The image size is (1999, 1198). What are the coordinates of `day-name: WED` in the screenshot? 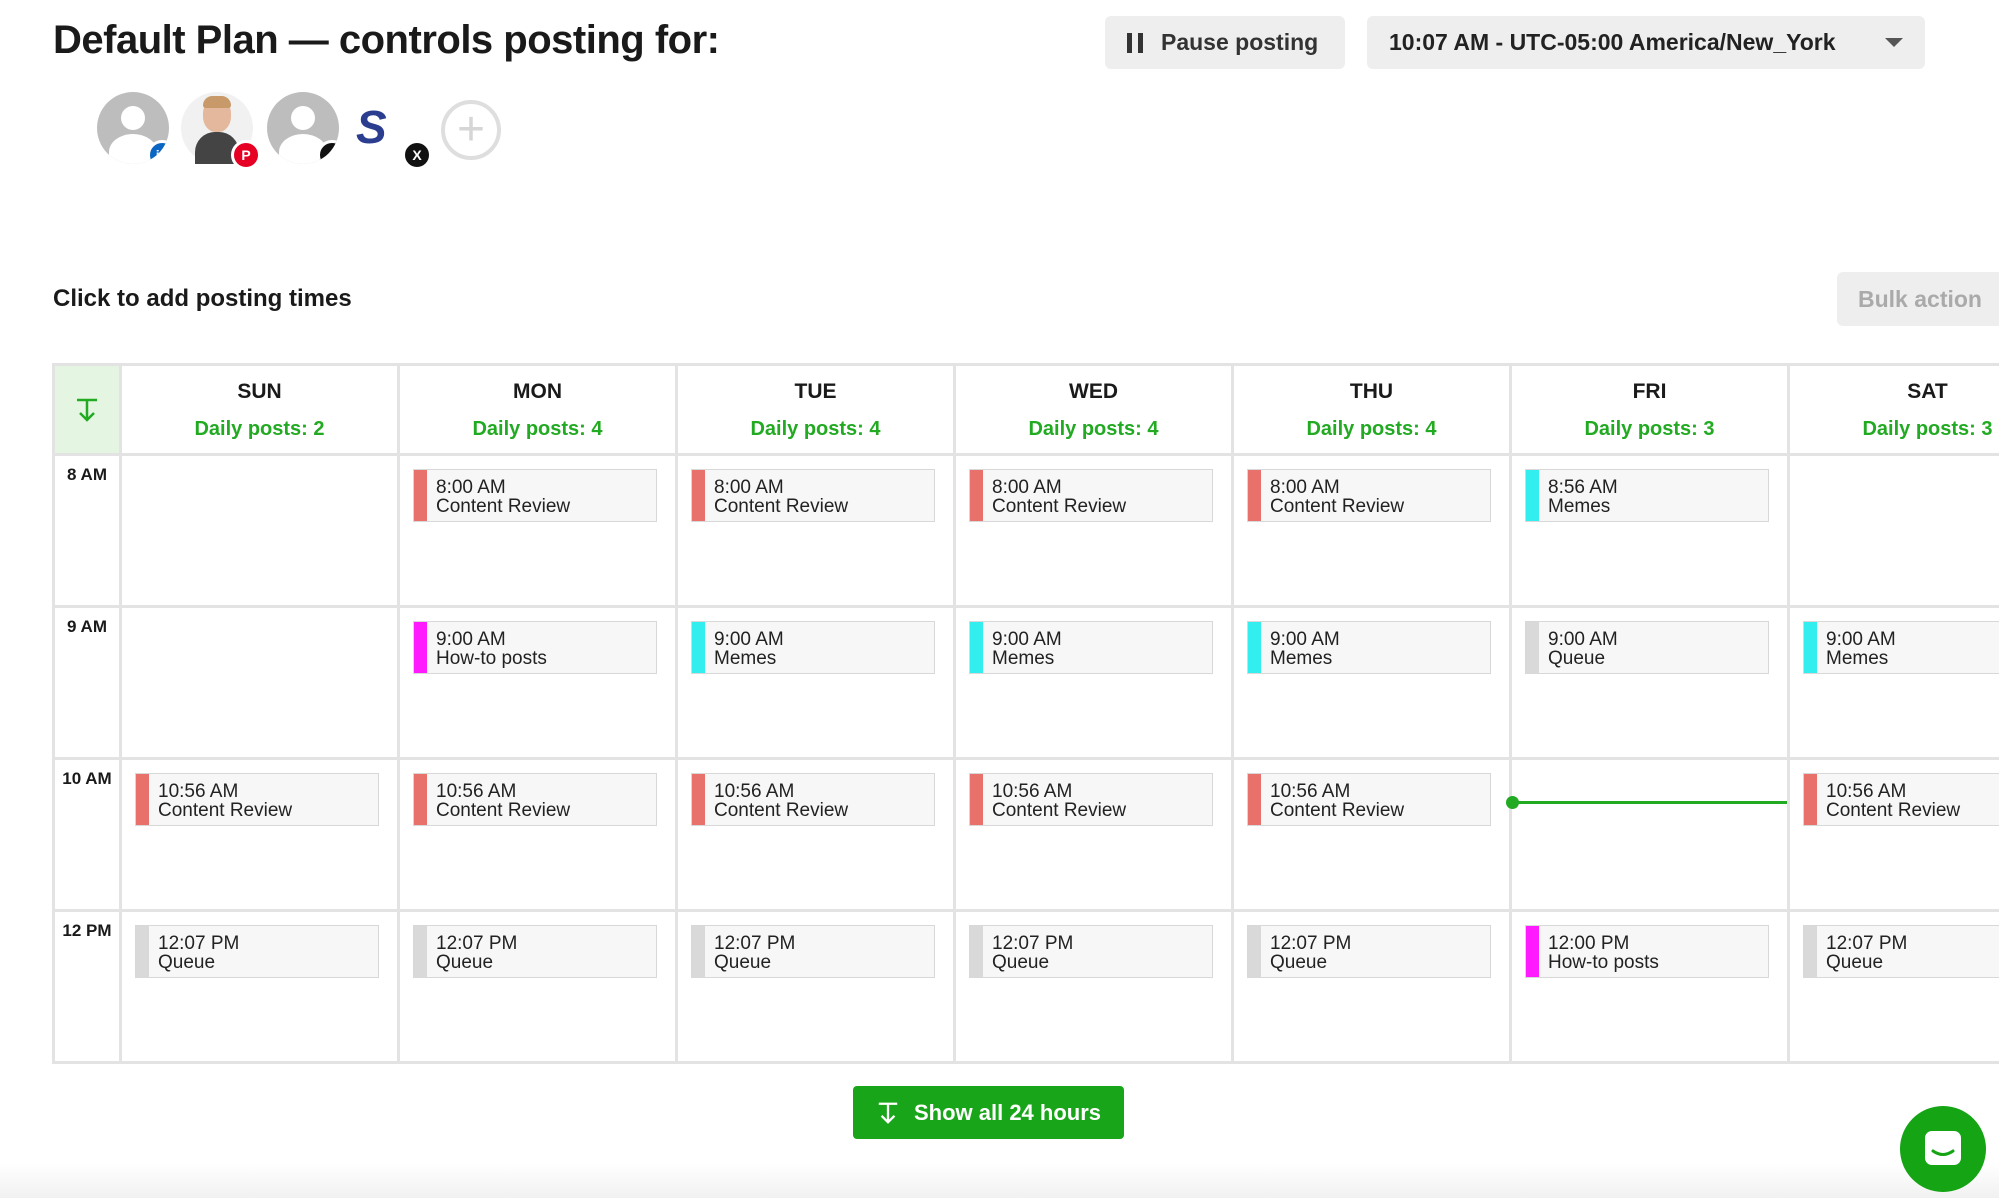 It's located at (1093, 391).